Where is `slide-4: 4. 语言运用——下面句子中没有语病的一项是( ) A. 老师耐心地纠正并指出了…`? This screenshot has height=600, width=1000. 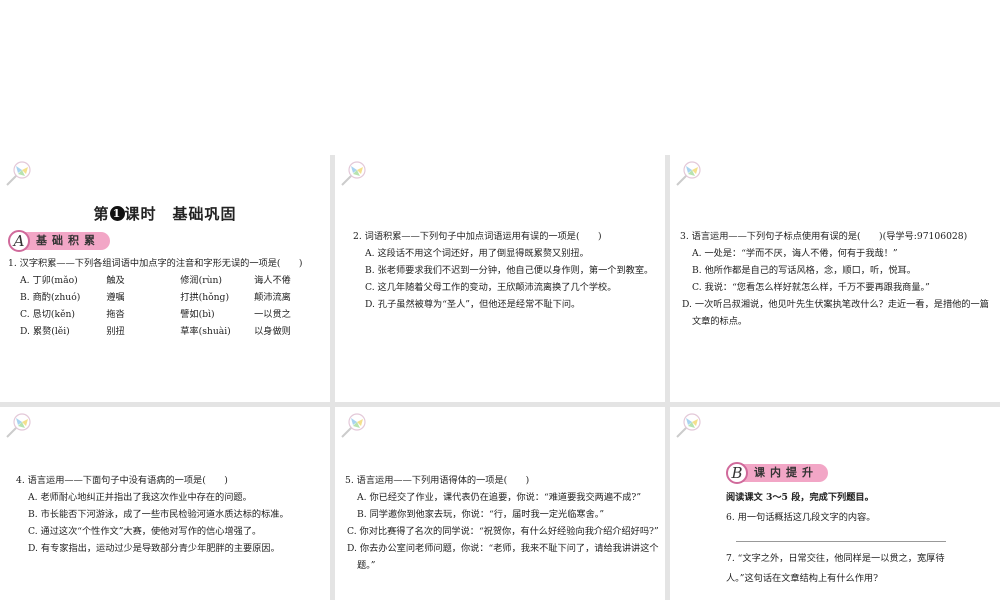
slide-4: 4. 语言运用——下面句子中没有语病的一项是( ) A. 老师耐心地纠正并指出了… is located at coordinates (165, 503).